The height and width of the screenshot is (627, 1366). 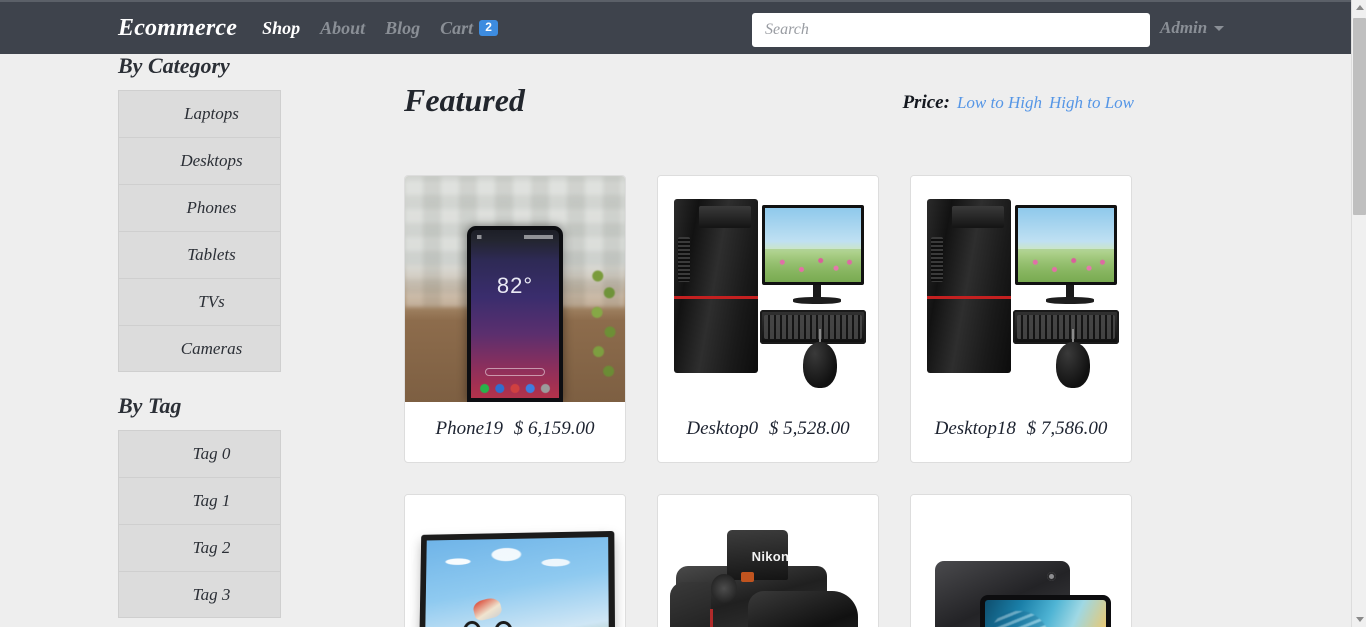 I want to click on sidebar-item-tablets: Tablets, so click(x=199, y=255).